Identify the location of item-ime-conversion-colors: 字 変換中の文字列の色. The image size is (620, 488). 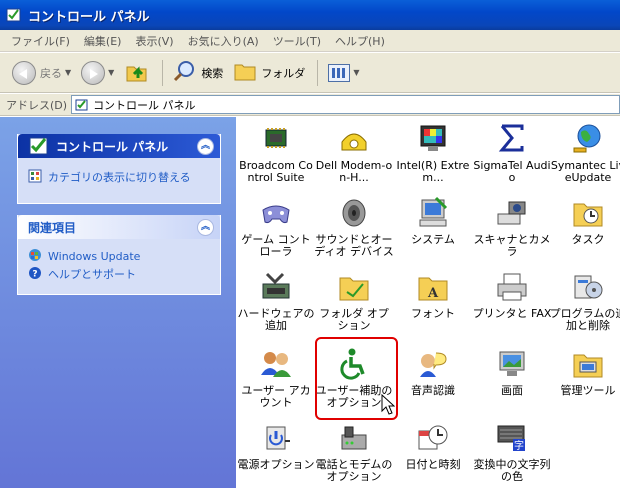
(512, 452).